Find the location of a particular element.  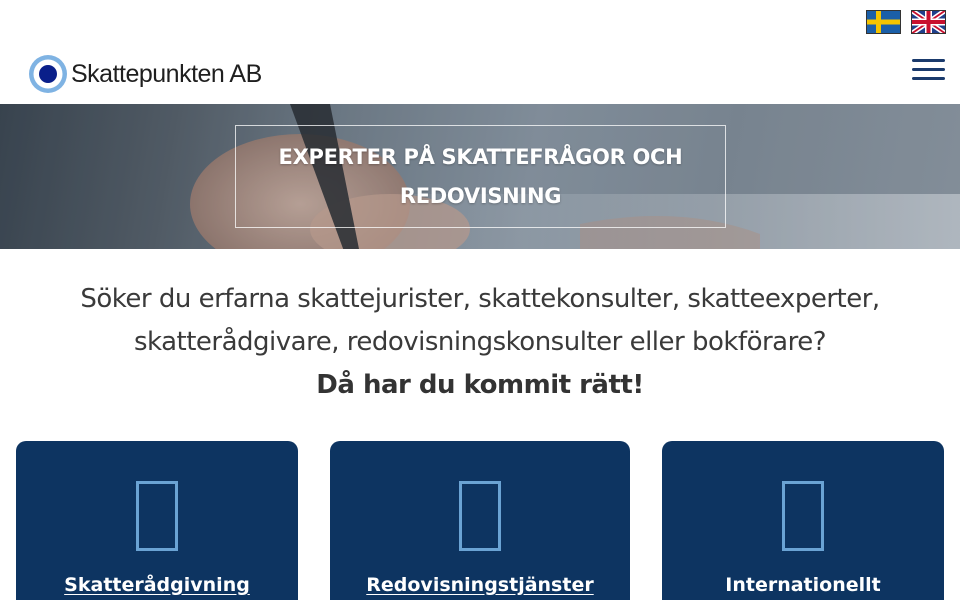

hero-title-box: EXPERTER PÅ SKATTEFRÅGOR OCH REDOVISNING is located at coordinates (480, 176).